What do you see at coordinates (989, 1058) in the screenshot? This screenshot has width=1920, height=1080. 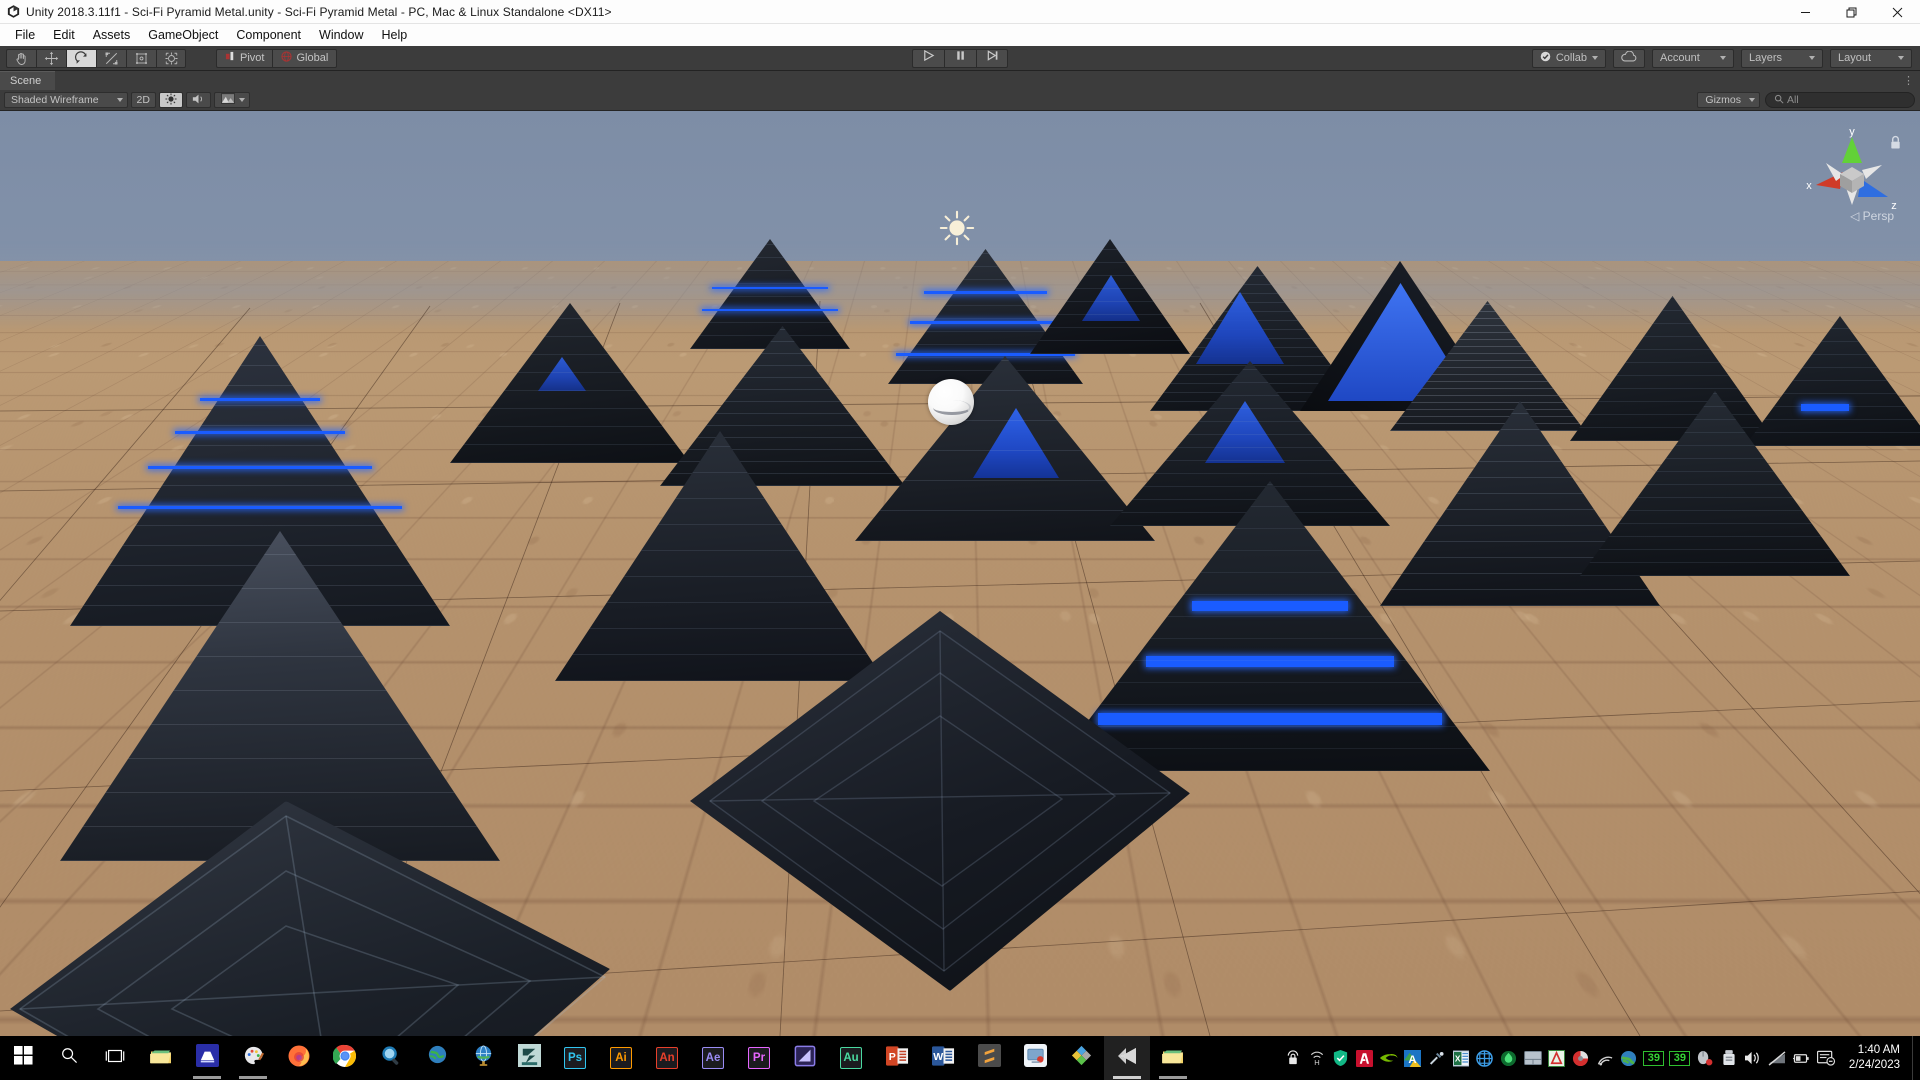 I see `sublime-app` at bounding box center [989, 1058].